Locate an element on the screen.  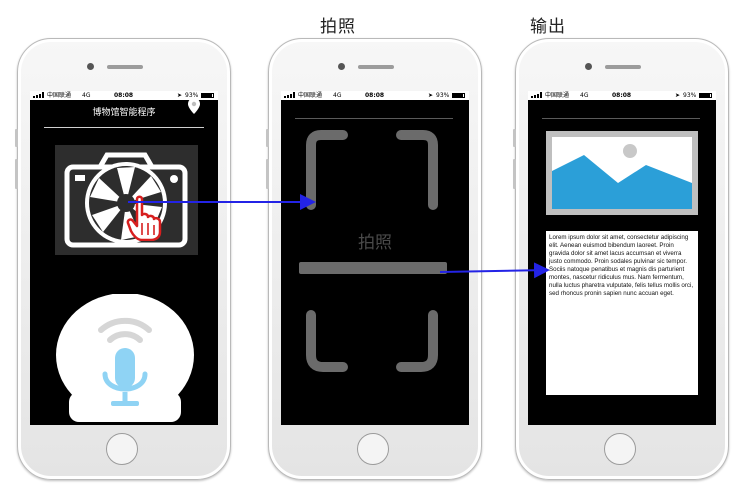
microphone-icon is located at coordinates (125, 357).